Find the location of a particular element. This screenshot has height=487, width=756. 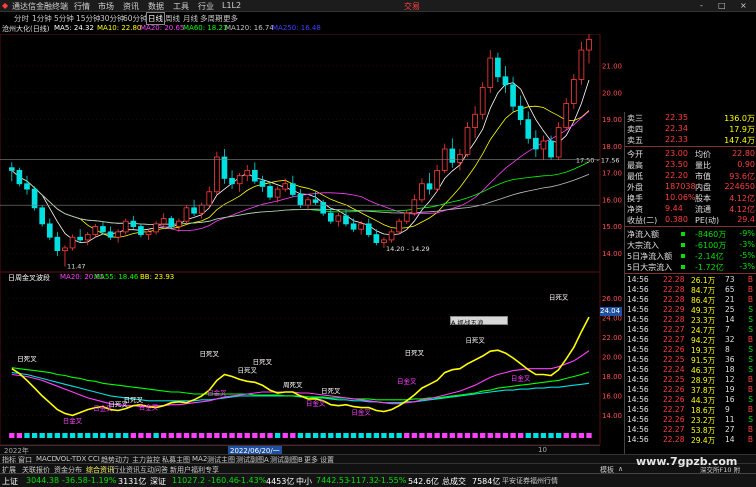

tick-count: 32 is located at coordinates (730, 339).